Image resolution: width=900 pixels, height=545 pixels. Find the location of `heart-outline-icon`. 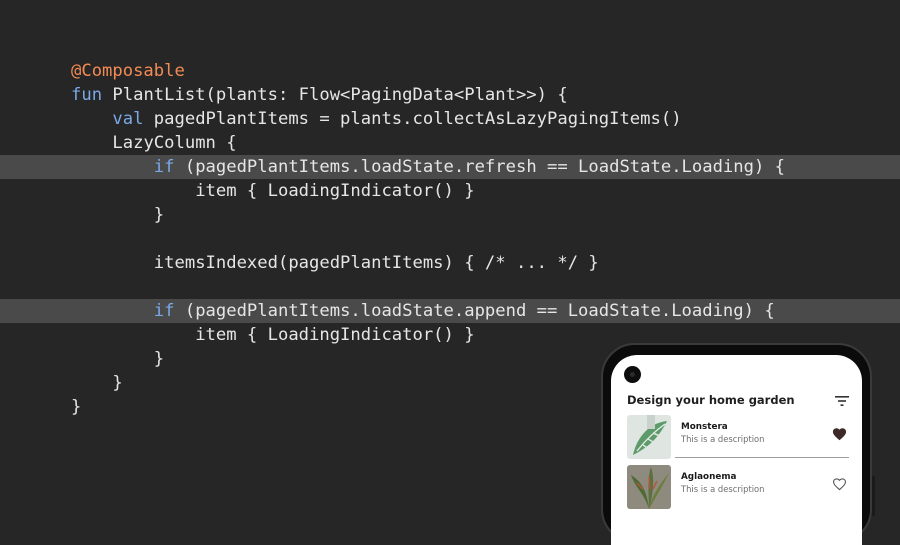

heart-outline-icon is located at coordinates (839, 484).